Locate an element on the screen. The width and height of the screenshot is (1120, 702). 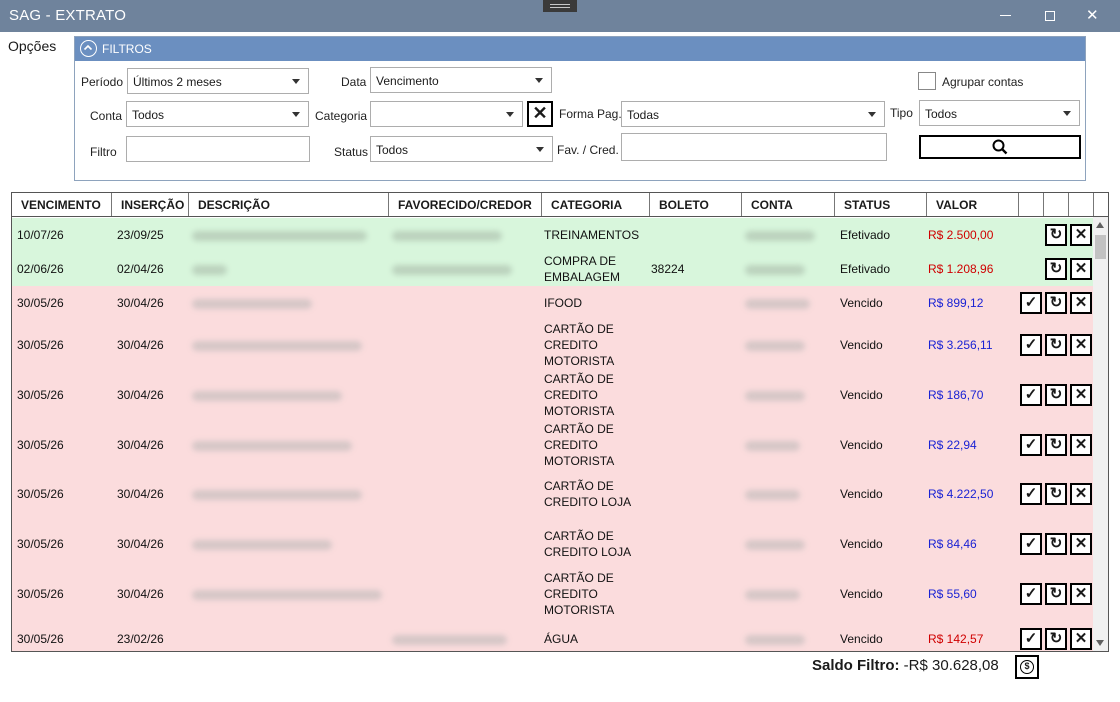
col-vencimento: VENCIMENTO is located at coordinates (62, 204).